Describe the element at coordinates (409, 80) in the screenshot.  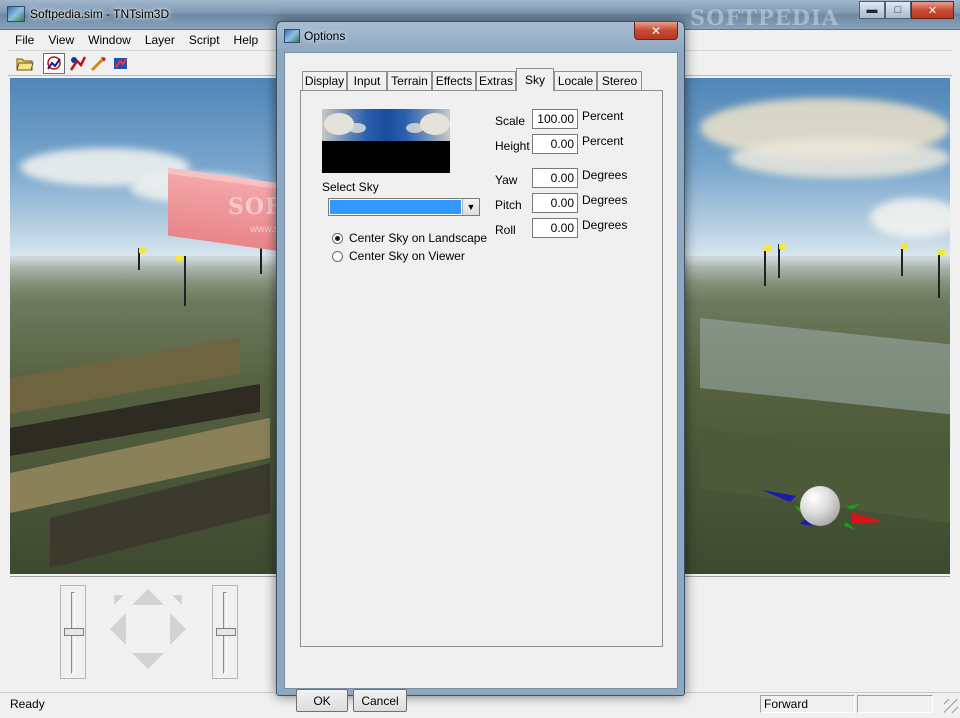
I see `tab-terrain: Terrain` at that location.